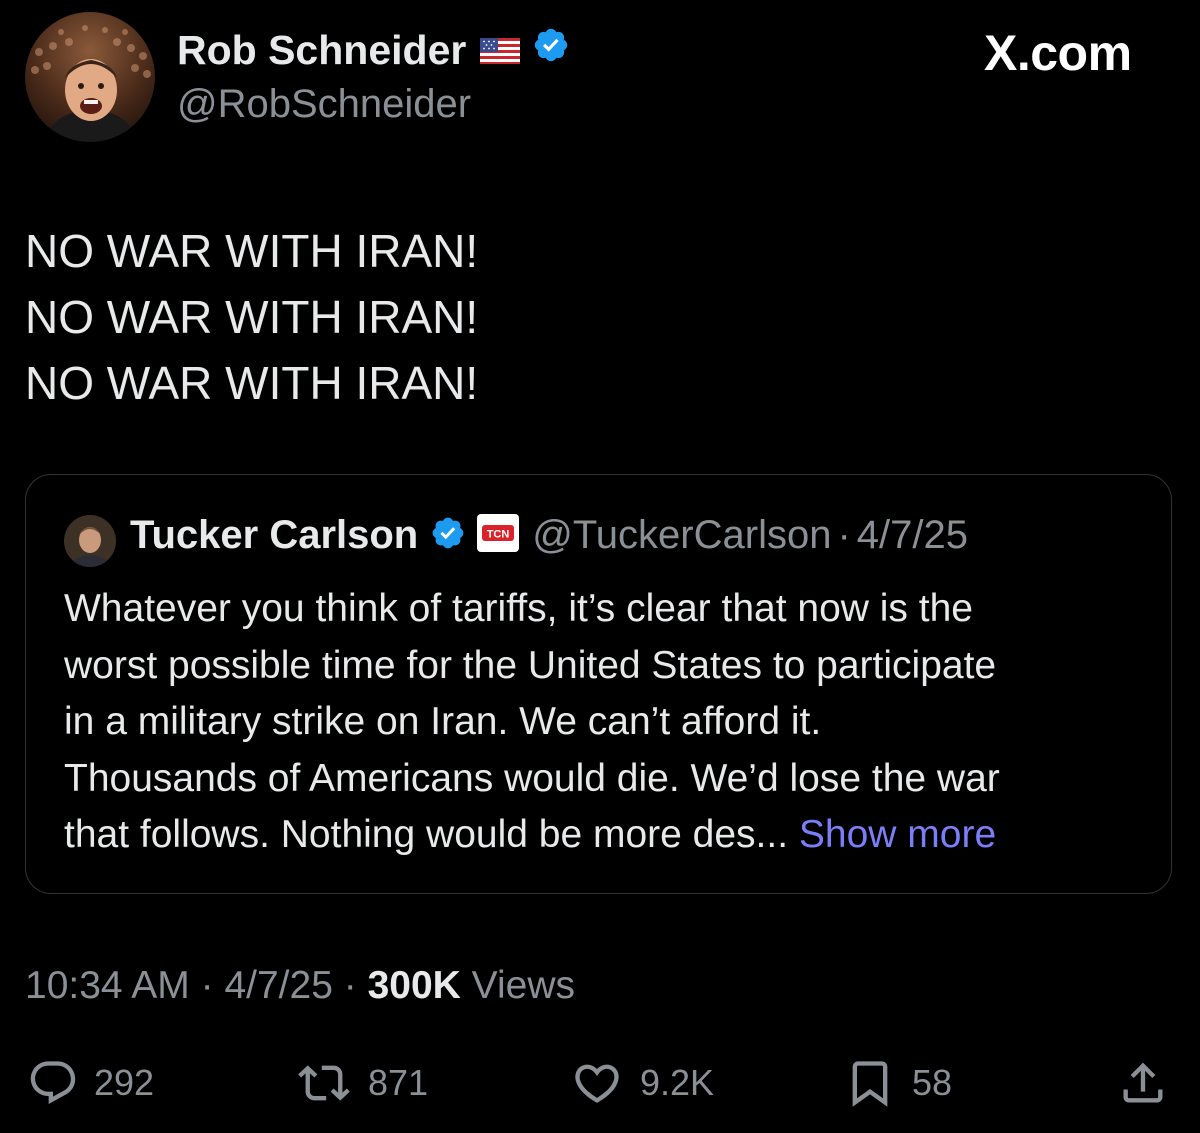 The width and height of the screenshot is (1200, 1133). What do you see at coordinates (321, 50) in the screenshot?
I see `author-display-name: Rob Schneider` at bounding box center [321, 50].